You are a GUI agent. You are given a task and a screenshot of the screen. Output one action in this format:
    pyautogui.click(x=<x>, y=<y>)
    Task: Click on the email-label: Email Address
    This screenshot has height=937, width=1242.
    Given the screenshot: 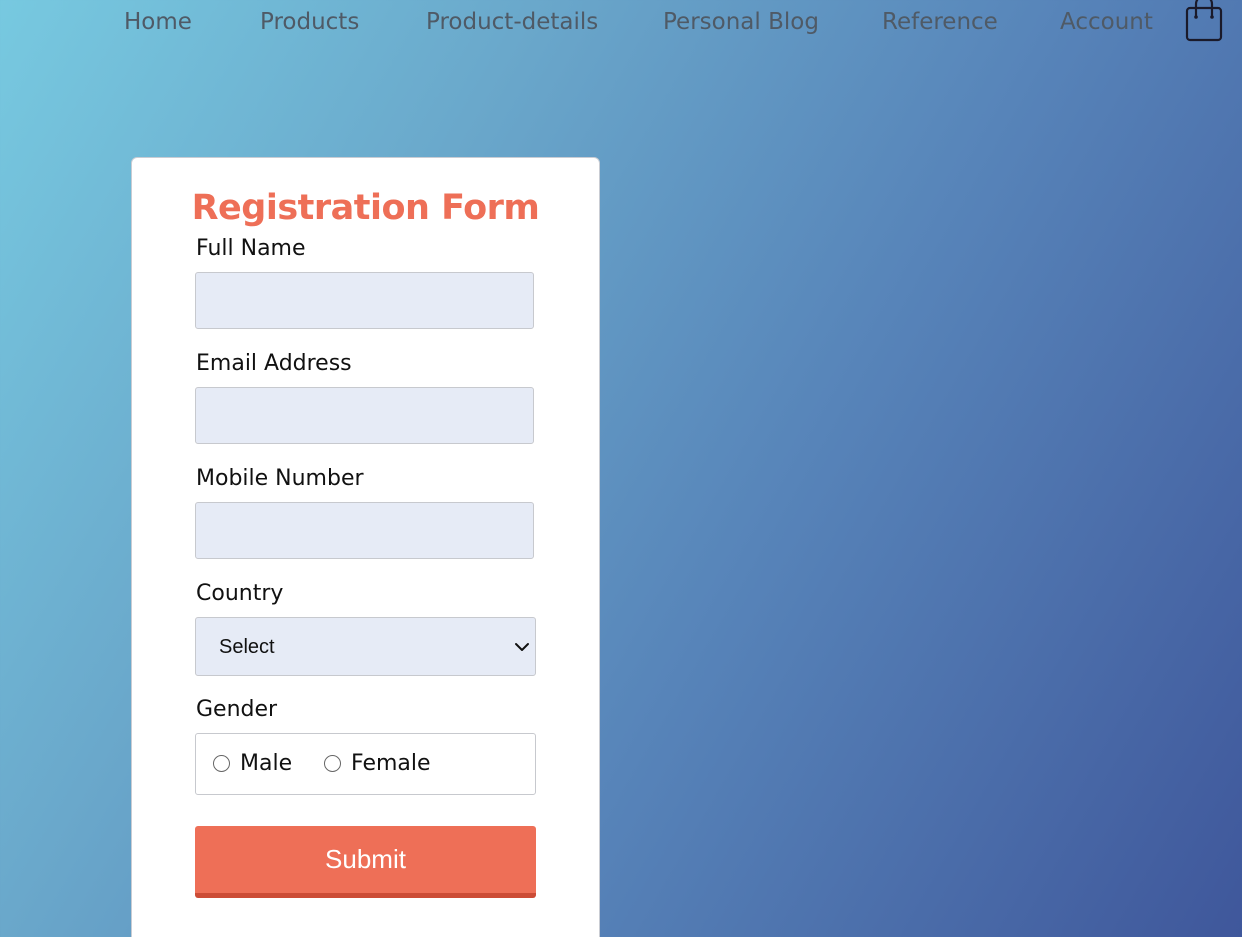 What is the action you would take?
    pyautogui.click(x=274, y=363)
    